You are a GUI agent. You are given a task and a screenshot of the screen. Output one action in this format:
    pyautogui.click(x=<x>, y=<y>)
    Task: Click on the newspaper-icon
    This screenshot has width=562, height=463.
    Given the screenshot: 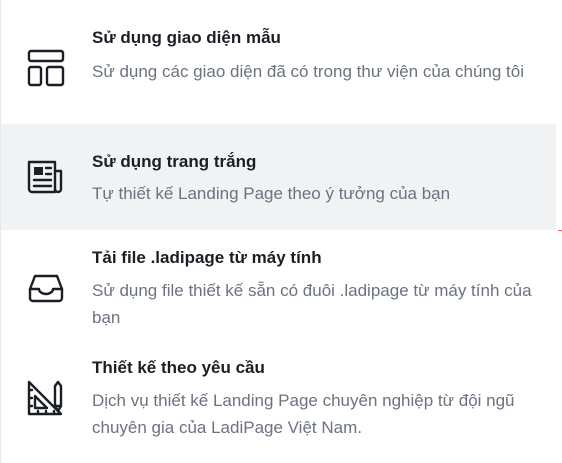 What is the action you would take?
    pyautogui.click(x=46, y=177)
    